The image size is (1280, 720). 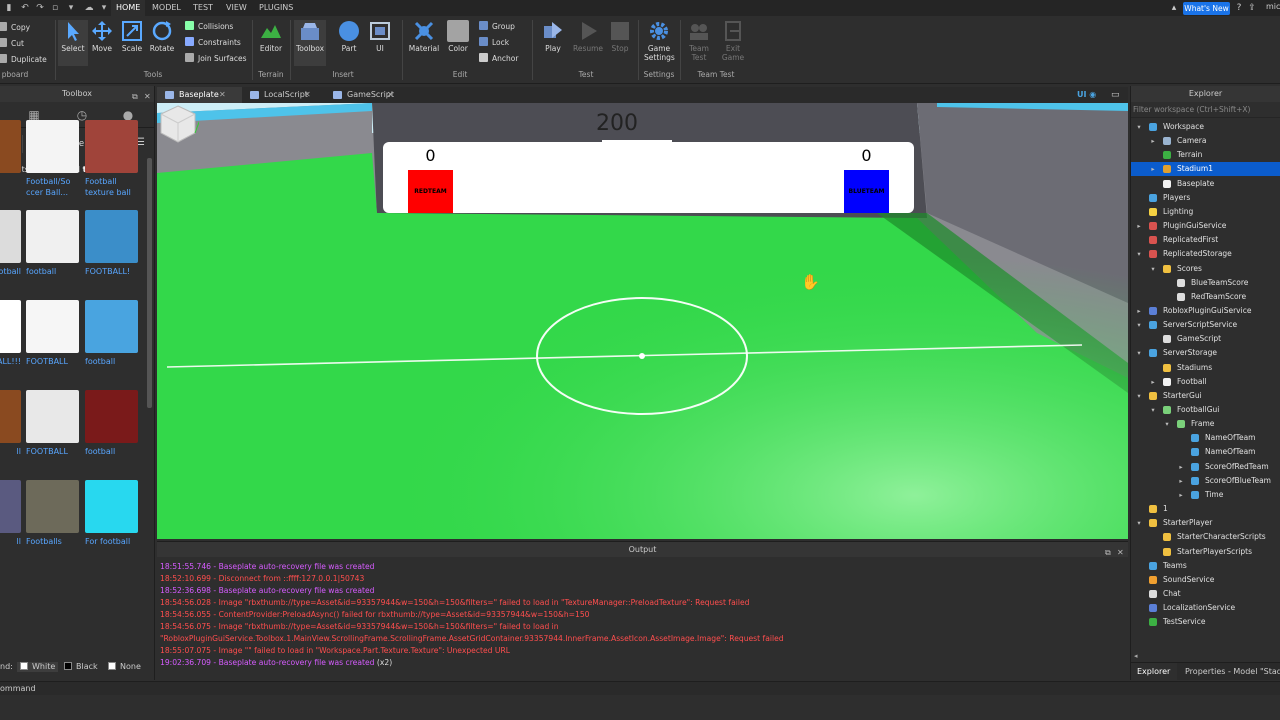 I want to click on tab-gamescript: GameScript ✕, so click(x=366, y=95).